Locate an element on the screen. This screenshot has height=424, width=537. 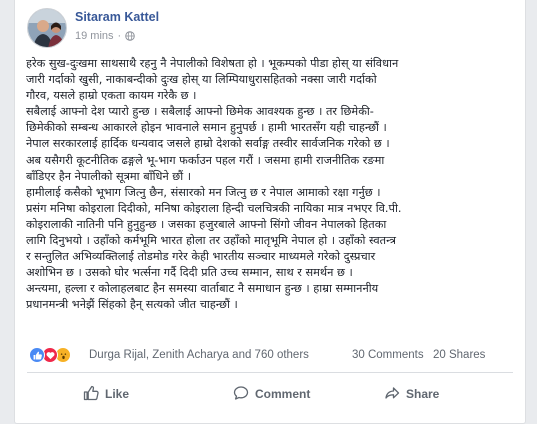
comment-button: Comment is located at coordinates (271, 394).